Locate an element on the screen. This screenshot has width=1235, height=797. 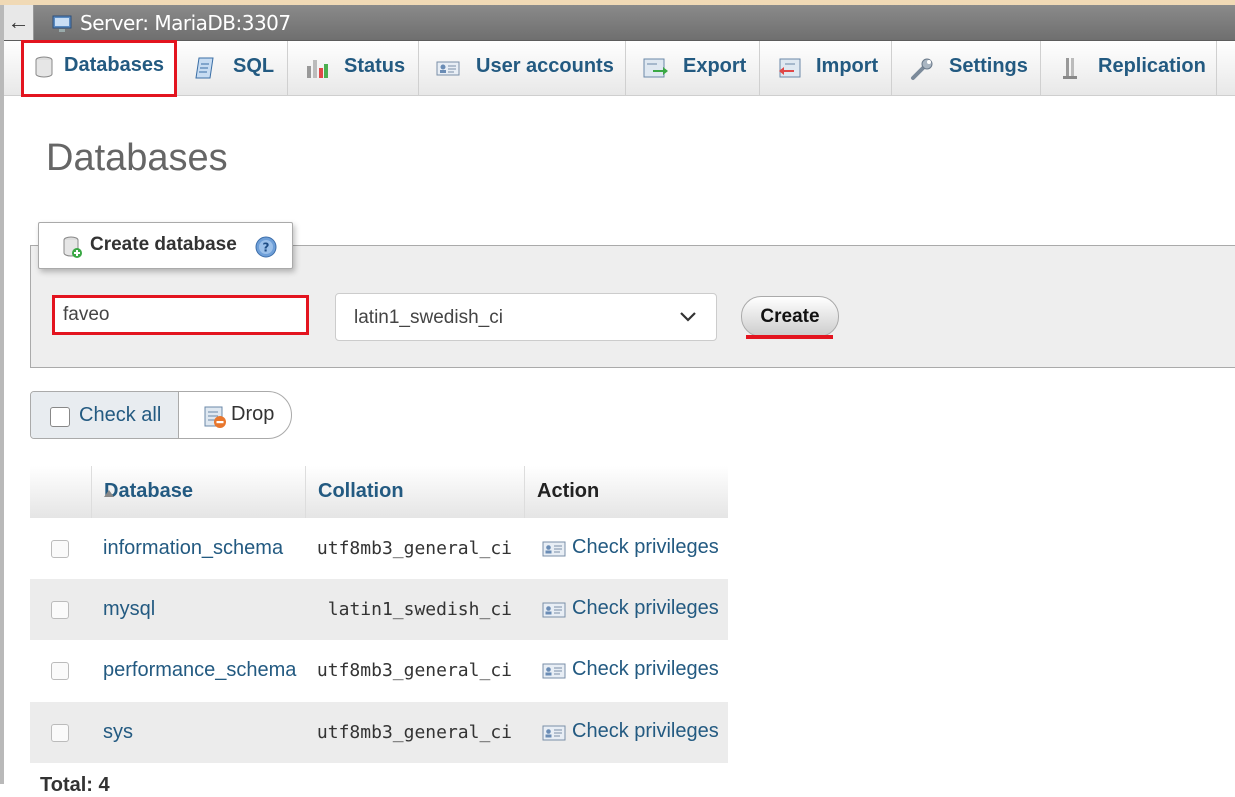
action-column-header: Action is located at coordinates (626, 492).